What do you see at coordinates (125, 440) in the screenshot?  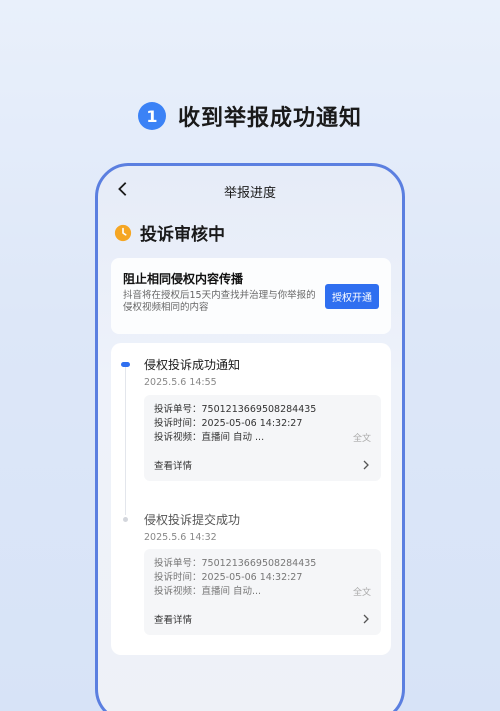 I see `timeline-line` at bounding box center [125, 440].